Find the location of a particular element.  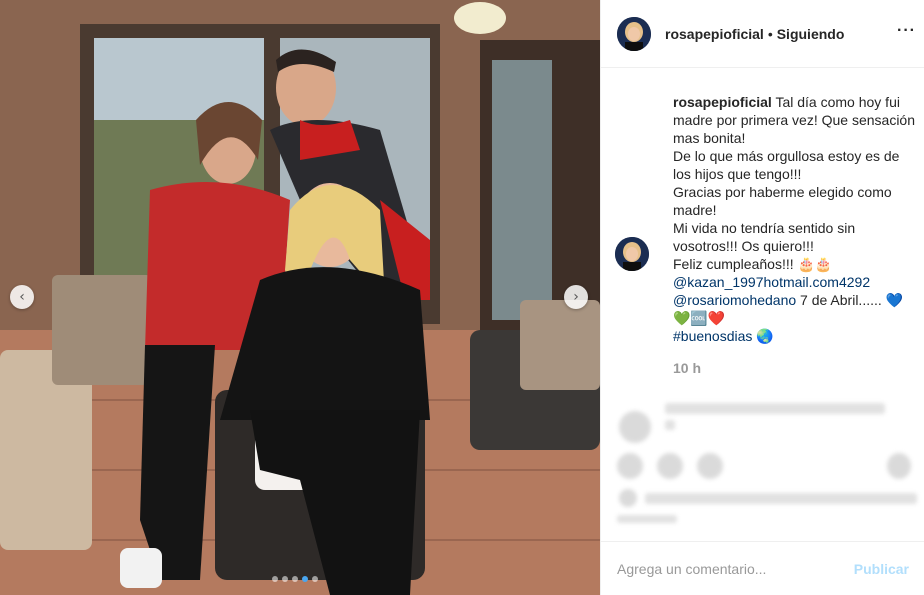

caption-line: madre por primera vez! Que sensación is located at coordinates (794, 120).